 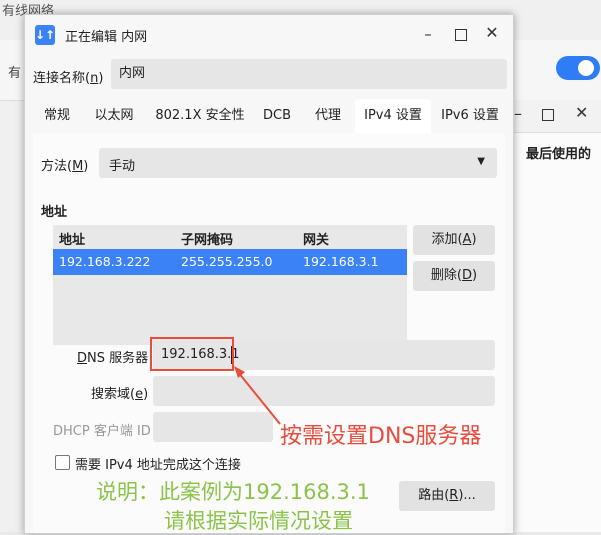 I want to click on annotation-example-note: 说明：此案例为192.168.3.1, so click(x=233, y=492).